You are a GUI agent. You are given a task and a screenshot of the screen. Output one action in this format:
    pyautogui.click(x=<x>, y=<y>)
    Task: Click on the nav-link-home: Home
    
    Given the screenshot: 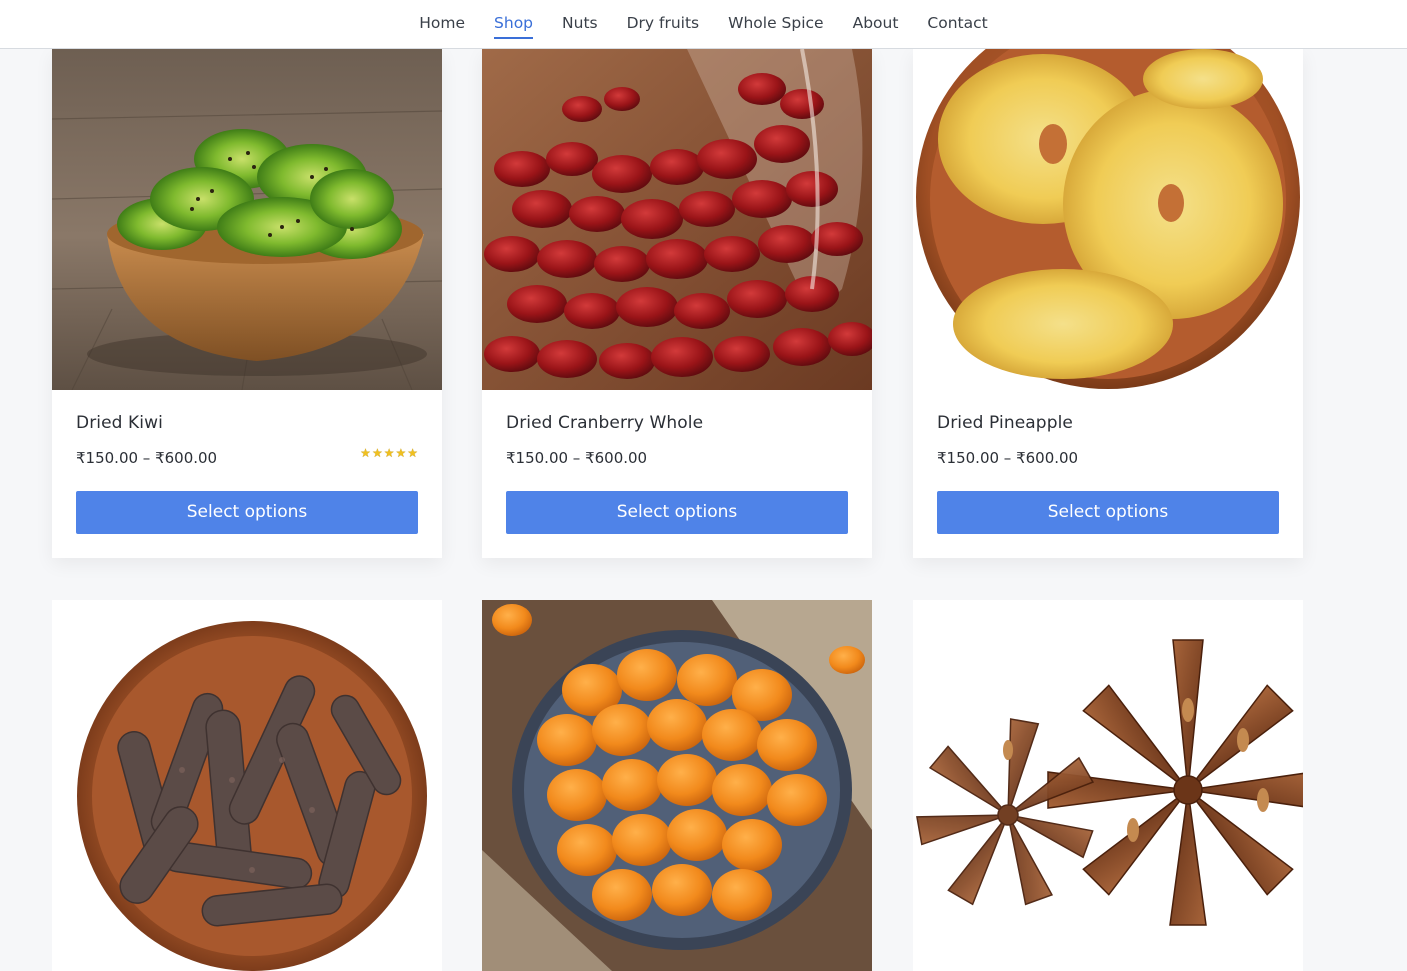 What is the action you would take?
    pyautogui.click(x=442, y=25)
    